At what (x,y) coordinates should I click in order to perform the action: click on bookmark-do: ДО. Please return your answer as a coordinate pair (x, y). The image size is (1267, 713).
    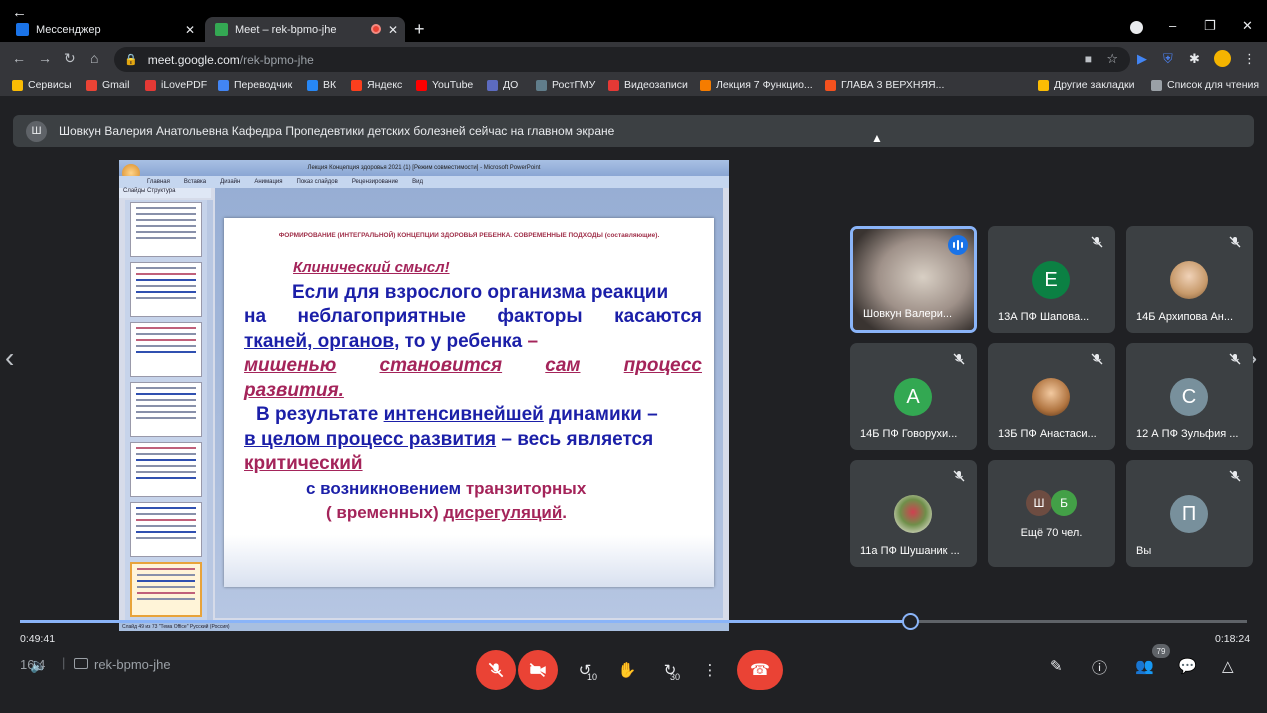
    Looking at the image, I should click on (502, 85).